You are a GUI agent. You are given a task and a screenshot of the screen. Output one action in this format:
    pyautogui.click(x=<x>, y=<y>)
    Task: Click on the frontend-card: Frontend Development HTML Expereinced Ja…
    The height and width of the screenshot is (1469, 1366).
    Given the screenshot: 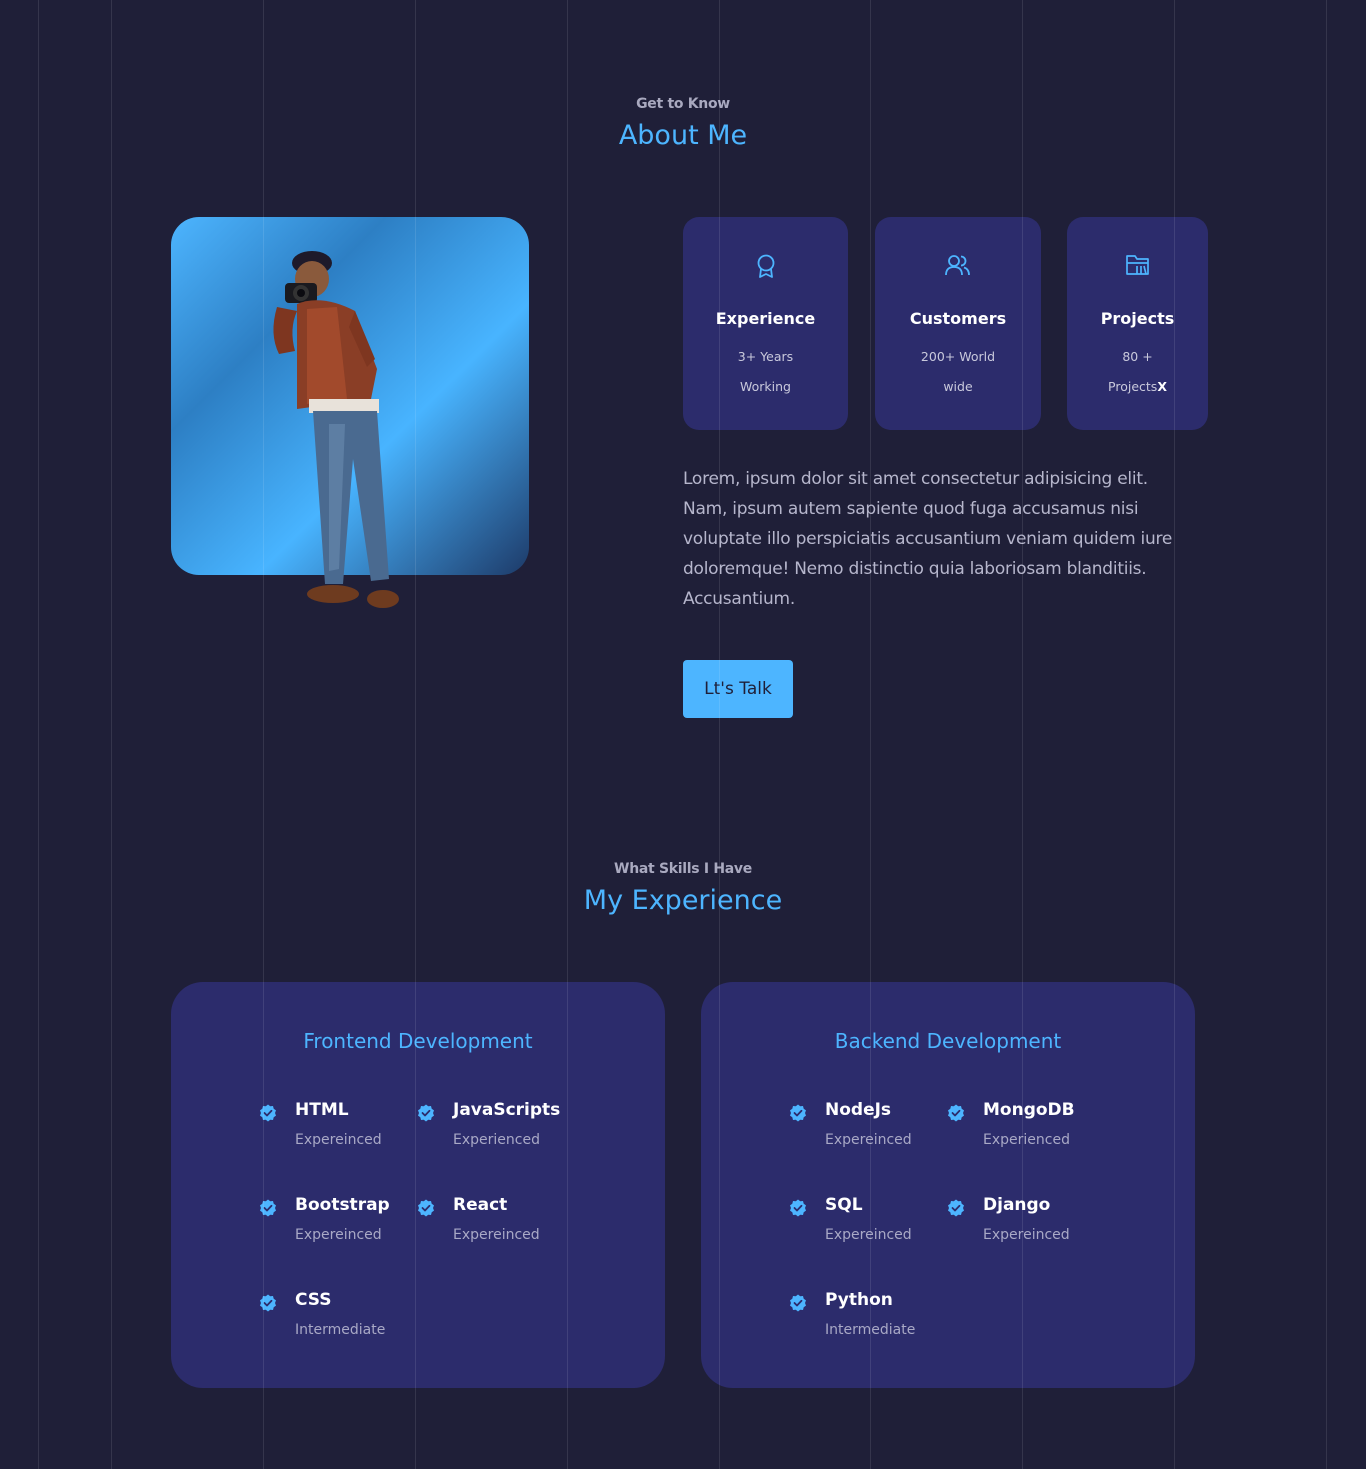 What is the action you would take?
    pyautogui.click(x=418, y=1185)
    